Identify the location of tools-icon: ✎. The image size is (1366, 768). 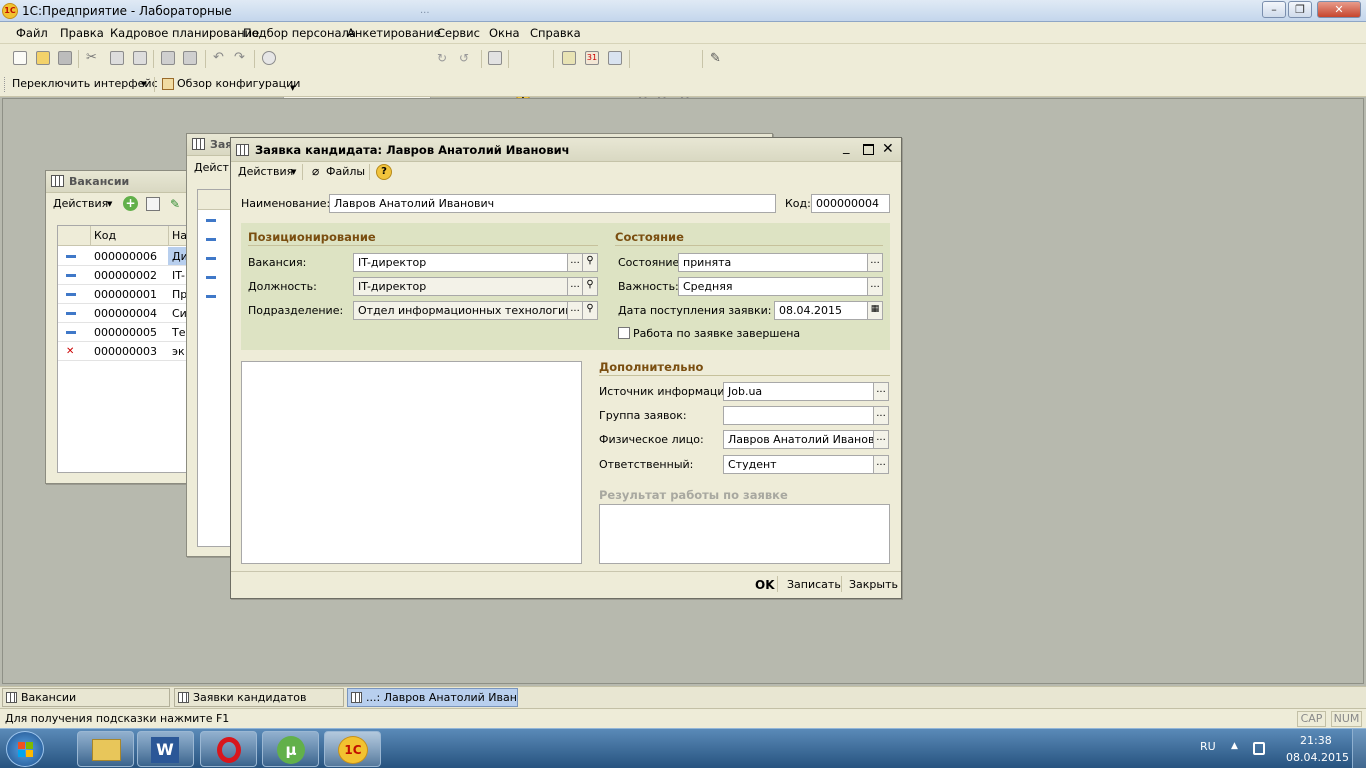
(717, 58).